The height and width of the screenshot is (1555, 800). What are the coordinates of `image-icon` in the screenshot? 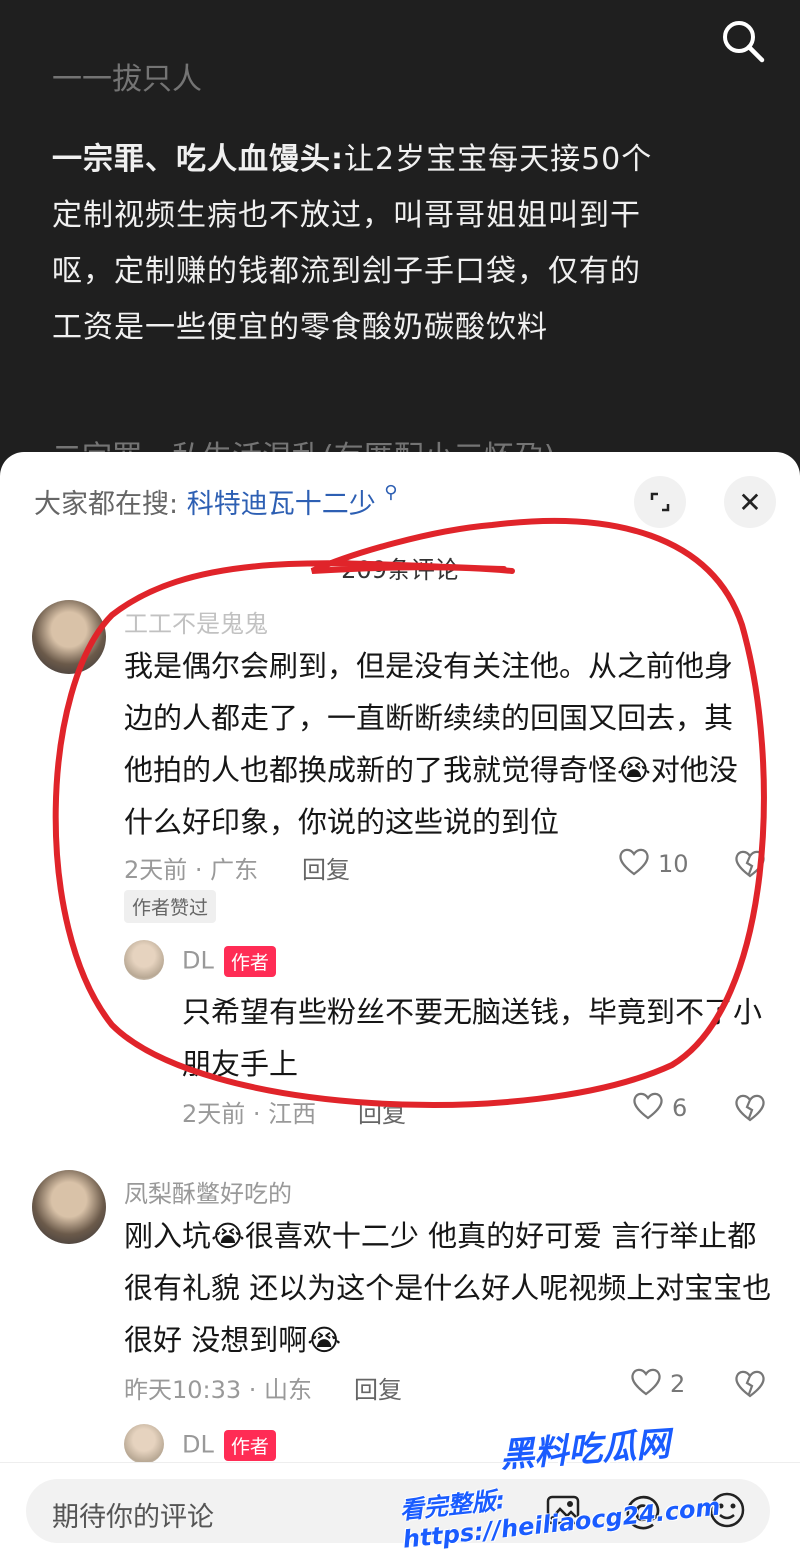 It's located at (563, 1510).